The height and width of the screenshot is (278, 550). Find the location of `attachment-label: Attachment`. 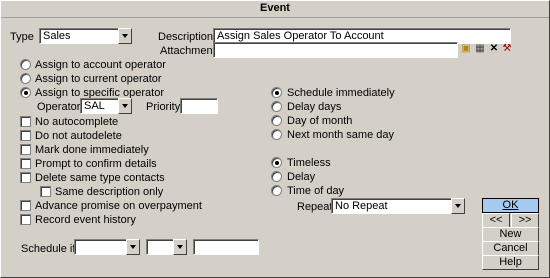

attachment-label: Attachment is located at coordinates (188, 51).